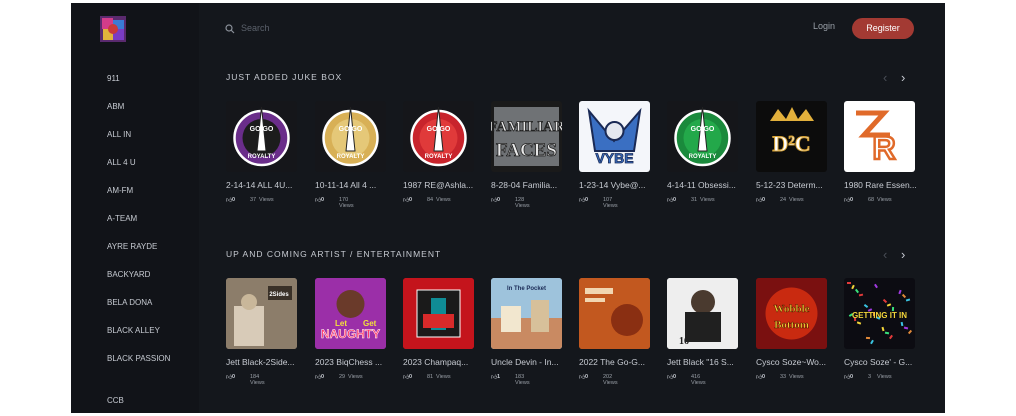  I want to click on site-logo, so click(113, 29).